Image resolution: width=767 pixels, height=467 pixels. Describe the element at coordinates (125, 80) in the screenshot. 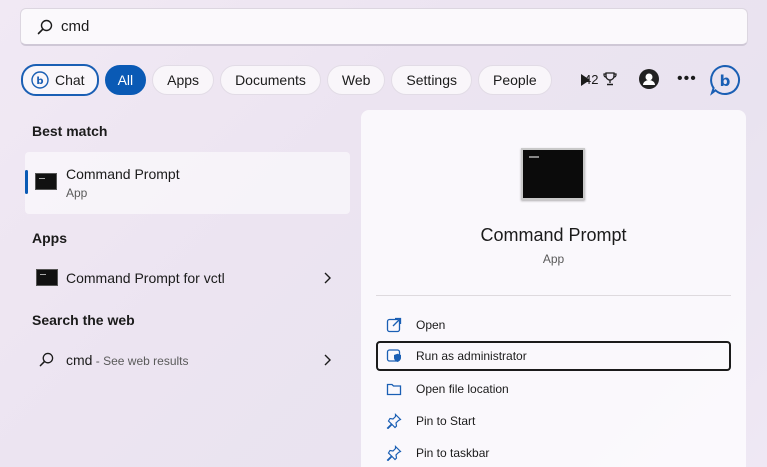

I see `all-filter-button: All` at that location.